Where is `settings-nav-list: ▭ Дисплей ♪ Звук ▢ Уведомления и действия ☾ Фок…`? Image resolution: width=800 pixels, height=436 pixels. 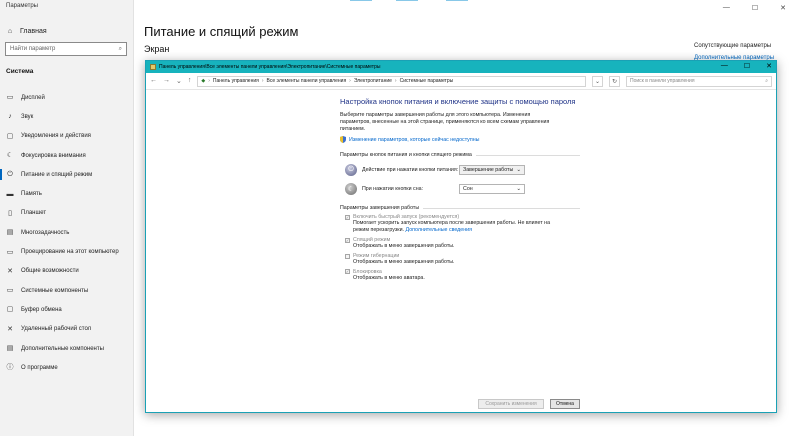 settings-nav-list: ▭ Дисплей ♪ Звук ▢ Уведомления и действия ☾ Фок… is located at coordinates (67, 232).